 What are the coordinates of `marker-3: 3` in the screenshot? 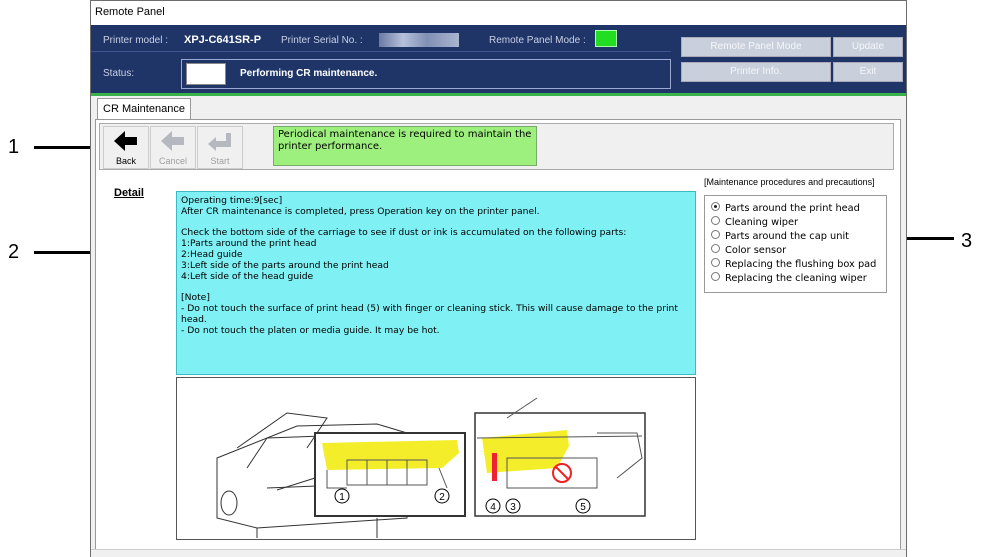 It's located at (513, 507).